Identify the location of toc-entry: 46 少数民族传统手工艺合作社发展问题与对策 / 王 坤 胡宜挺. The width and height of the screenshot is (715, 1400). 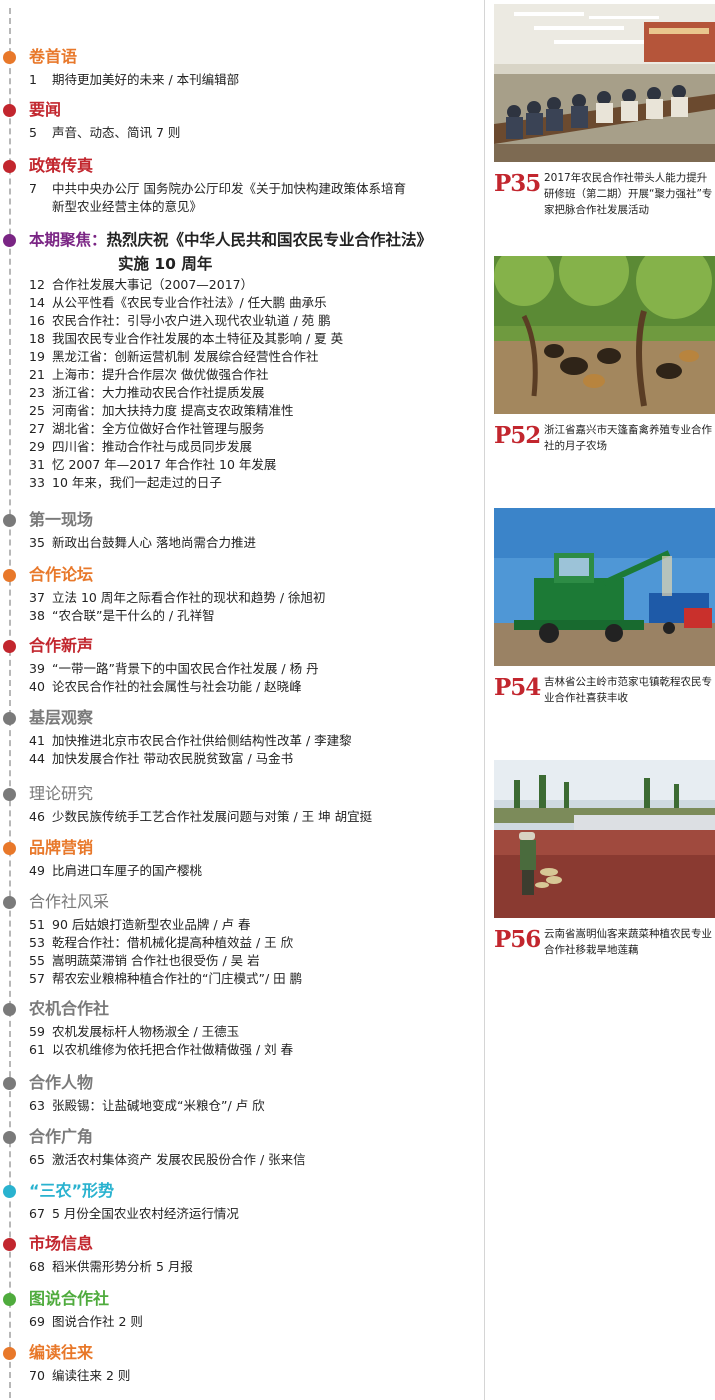
(257, 817).